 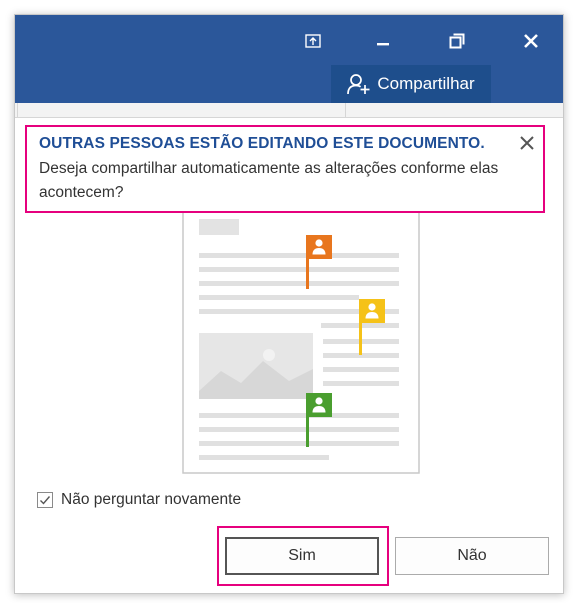 I want to click on add-person-icon, so click(x=358, y=84).